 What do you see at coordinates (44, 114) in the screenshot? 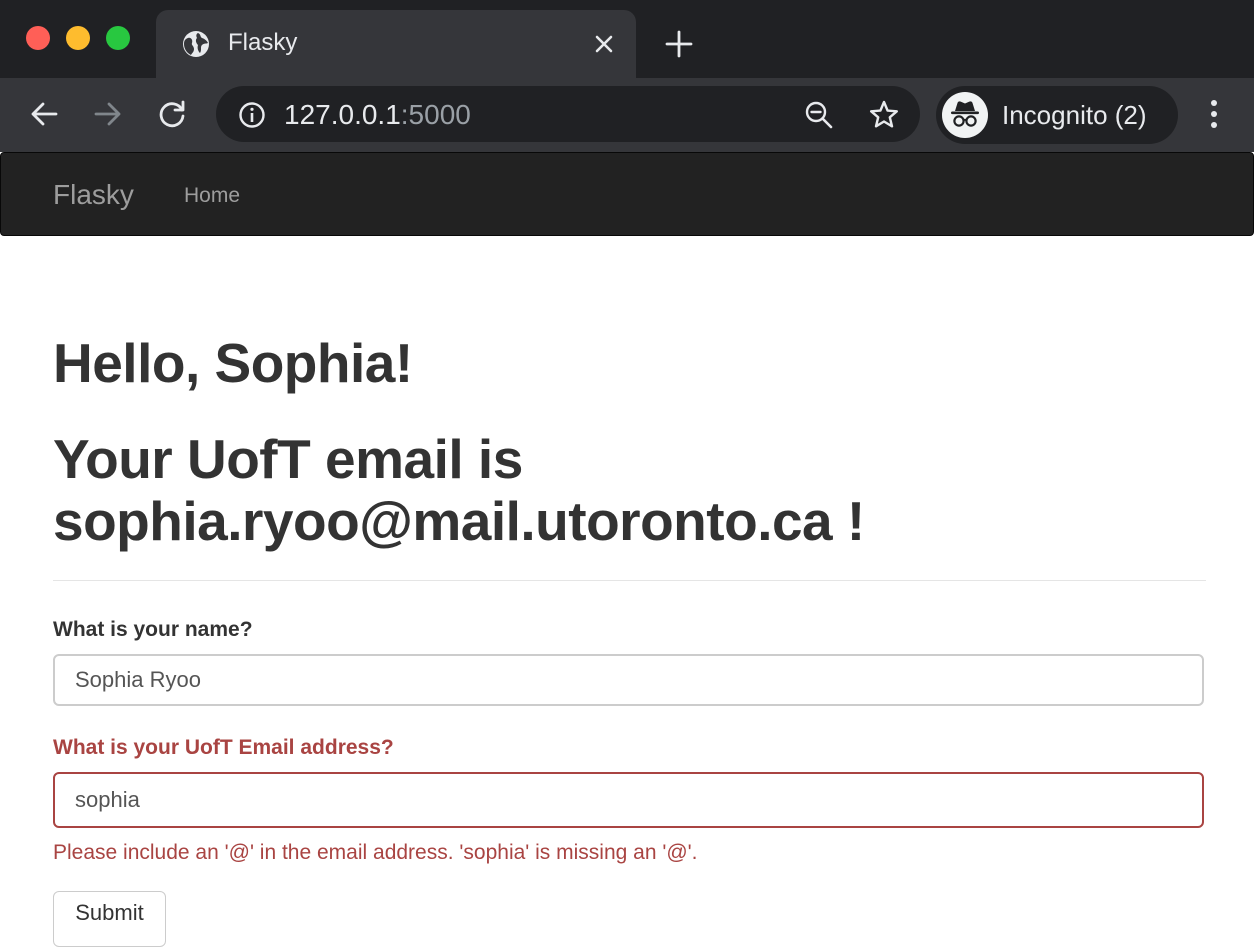
I see `back-arrow-icon` at bounding box center [44, 114].